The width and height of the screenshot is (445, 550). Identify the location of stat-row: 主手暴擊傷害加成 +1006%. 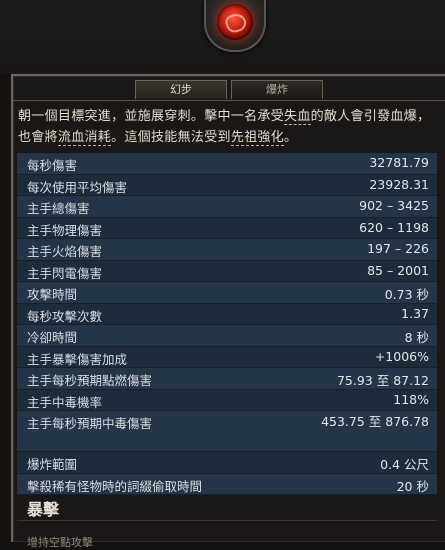
(227, 357).